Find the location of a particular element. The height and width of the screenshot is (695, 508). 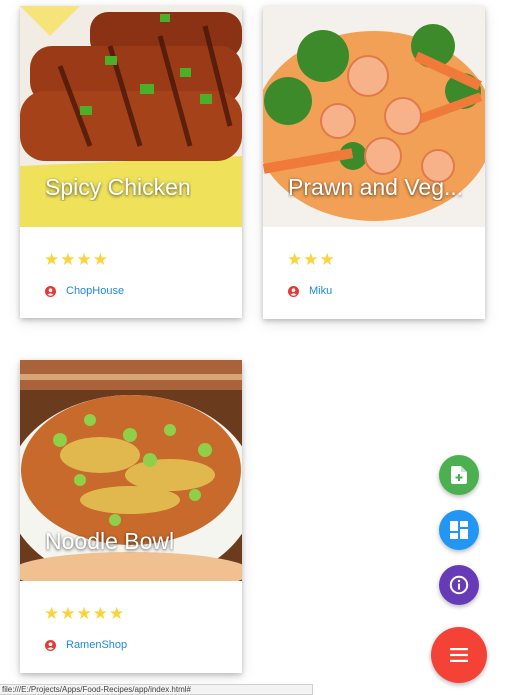

author-name: RamenShop is located at coordinates (96, 645).